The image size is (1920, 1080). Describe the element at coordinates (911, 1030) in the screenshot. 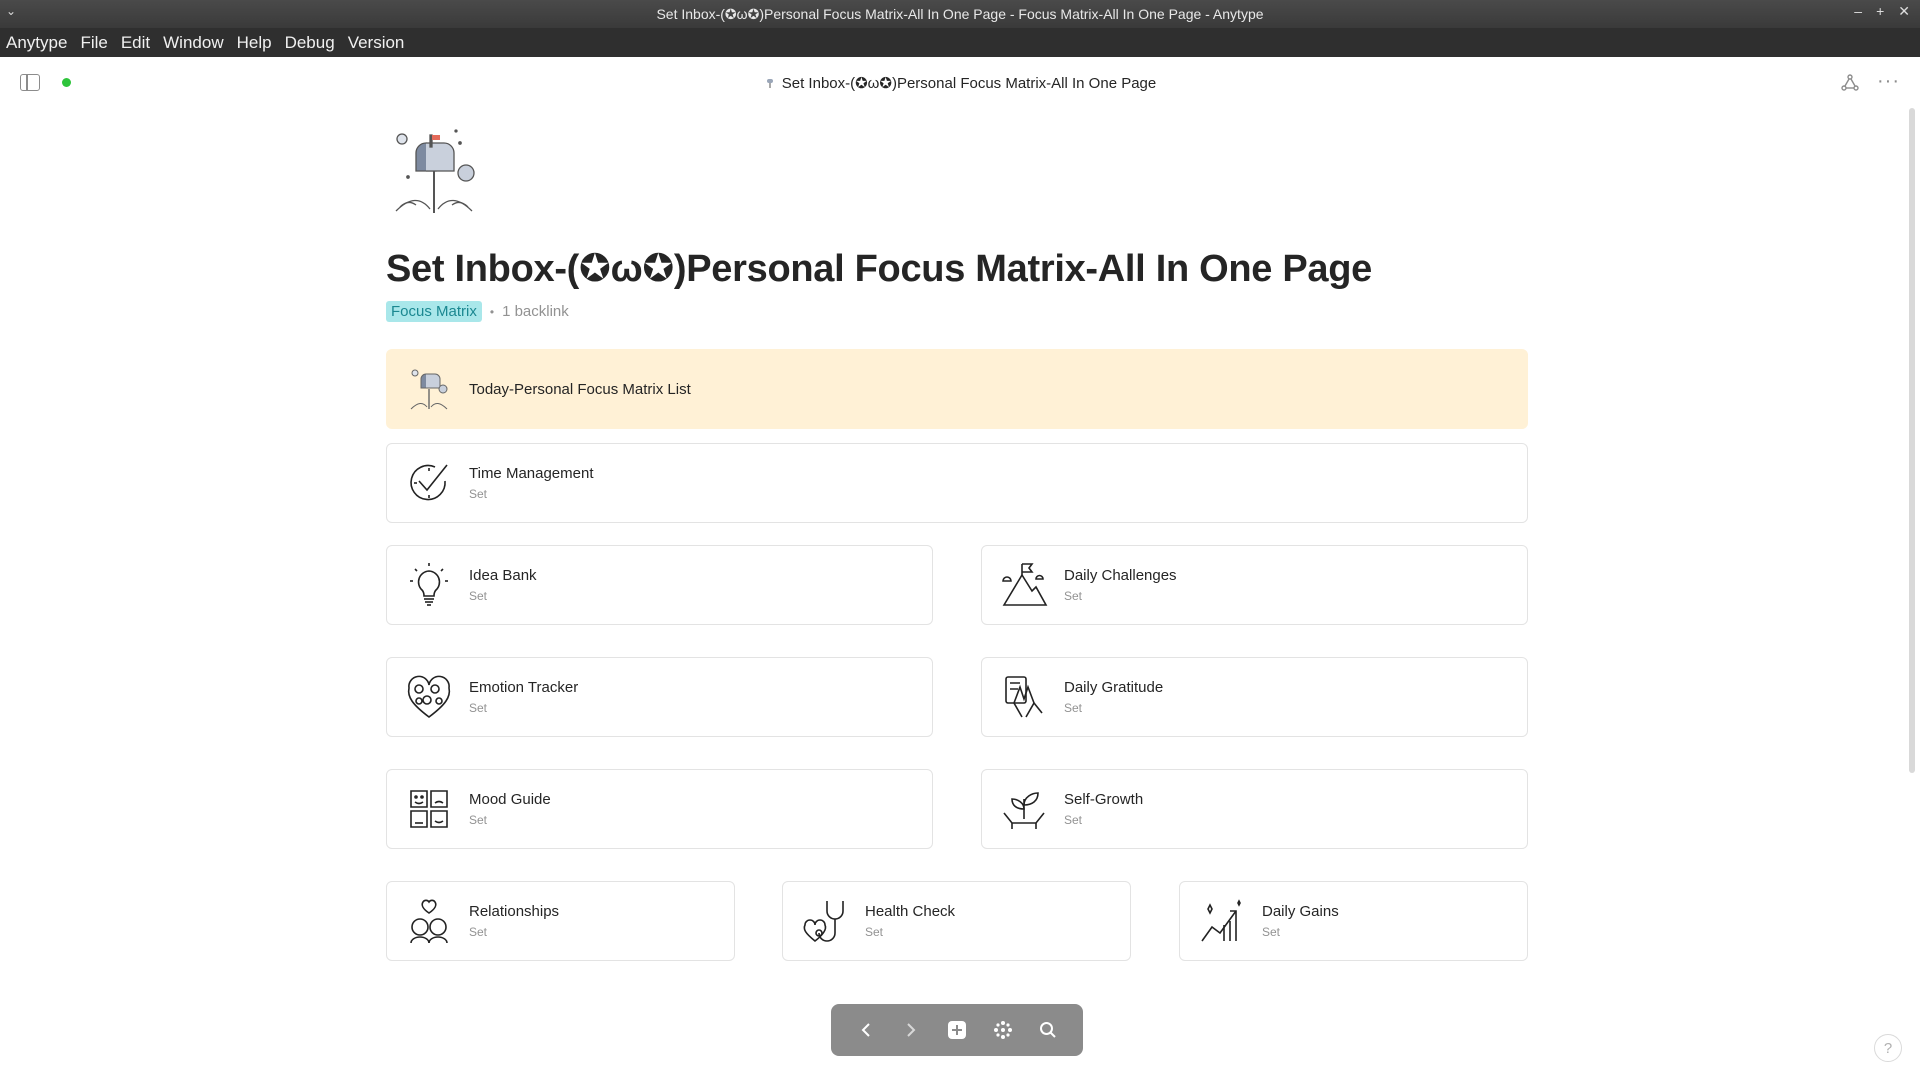

I see `forward-arrow-icon` at that location.